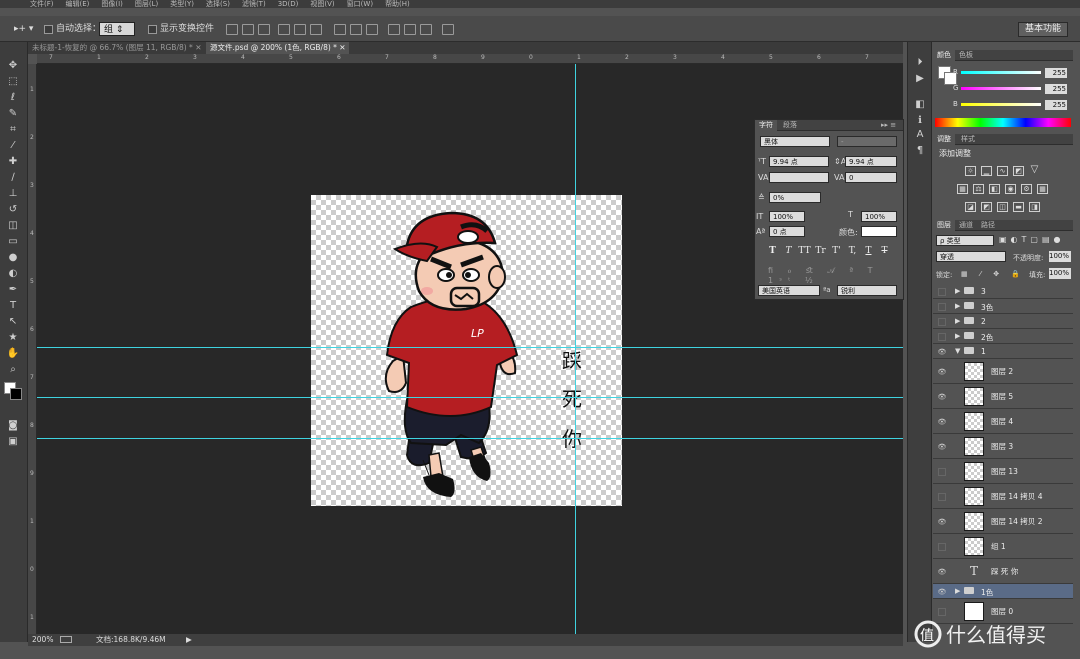  What do you see at coordinates (410, 29) in the screenshot?
I see `distribute-hcenter-icon` at bounding box center [410, 29].